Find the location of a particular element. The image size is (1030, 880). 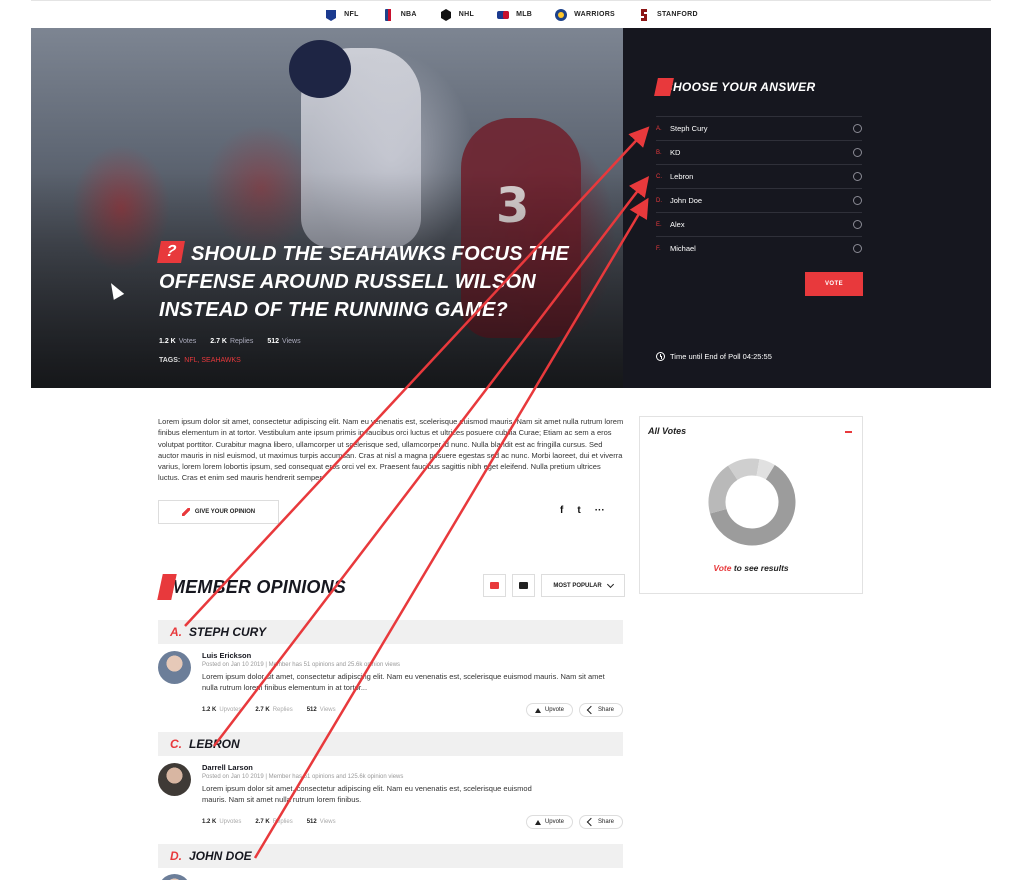

votes-note: Vote to see results is located at coordinates (751, 568).